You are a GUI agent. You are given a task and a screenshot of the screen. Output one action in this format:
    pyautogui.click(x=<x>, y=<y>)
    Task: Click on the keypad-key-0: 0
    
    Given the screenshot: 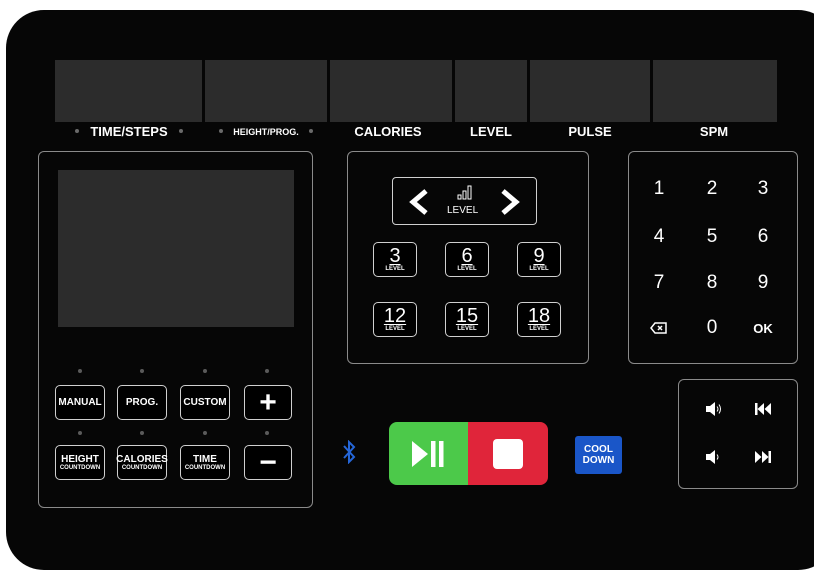 What is the action you would take?
    pyautogui.click(x=712, y=328)
    